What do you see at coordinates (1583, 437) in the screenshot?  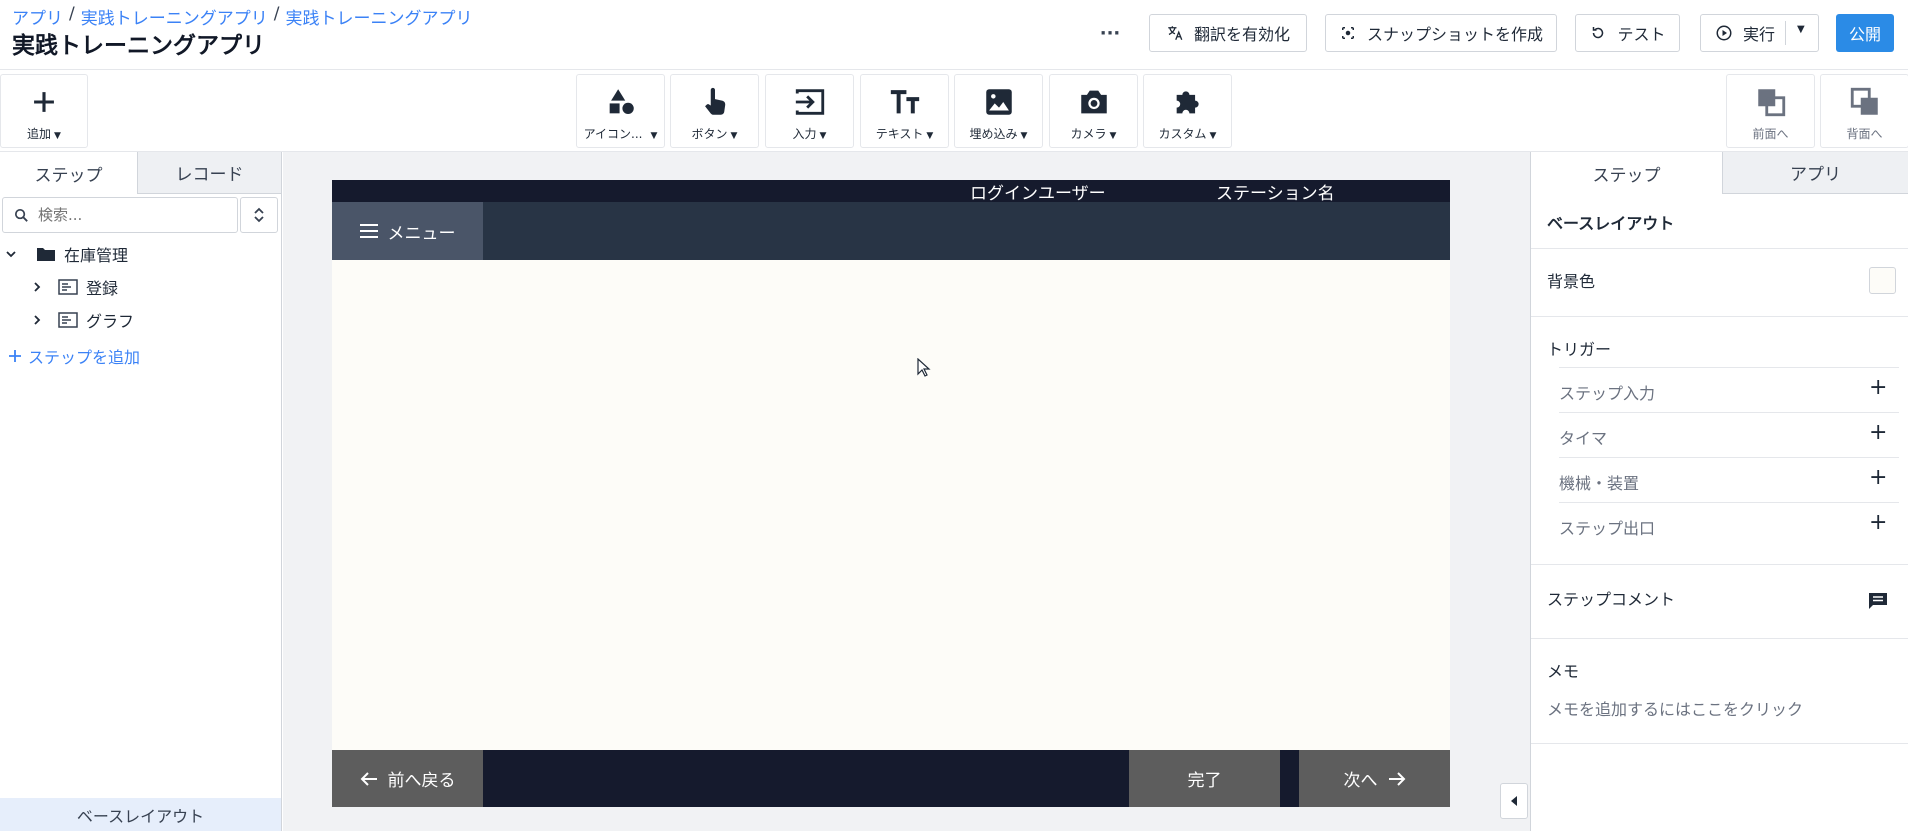 I see `trigger-timer: タイマ` at bounding box center [1583, 437].